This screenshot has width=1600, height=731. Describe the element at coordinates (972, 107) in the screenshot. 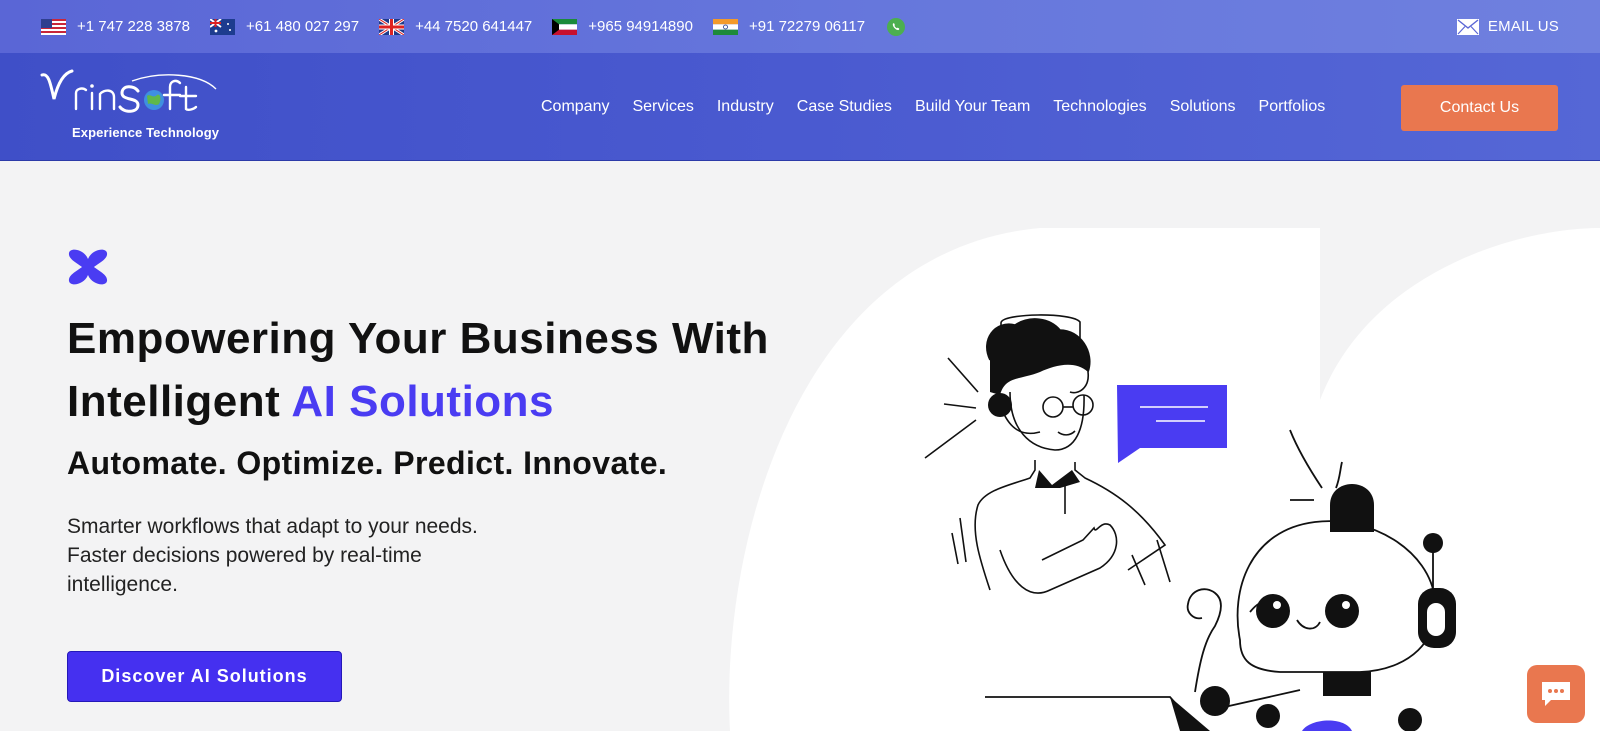

I see `nav-item-build-your-team: Build Your Team` at that location.